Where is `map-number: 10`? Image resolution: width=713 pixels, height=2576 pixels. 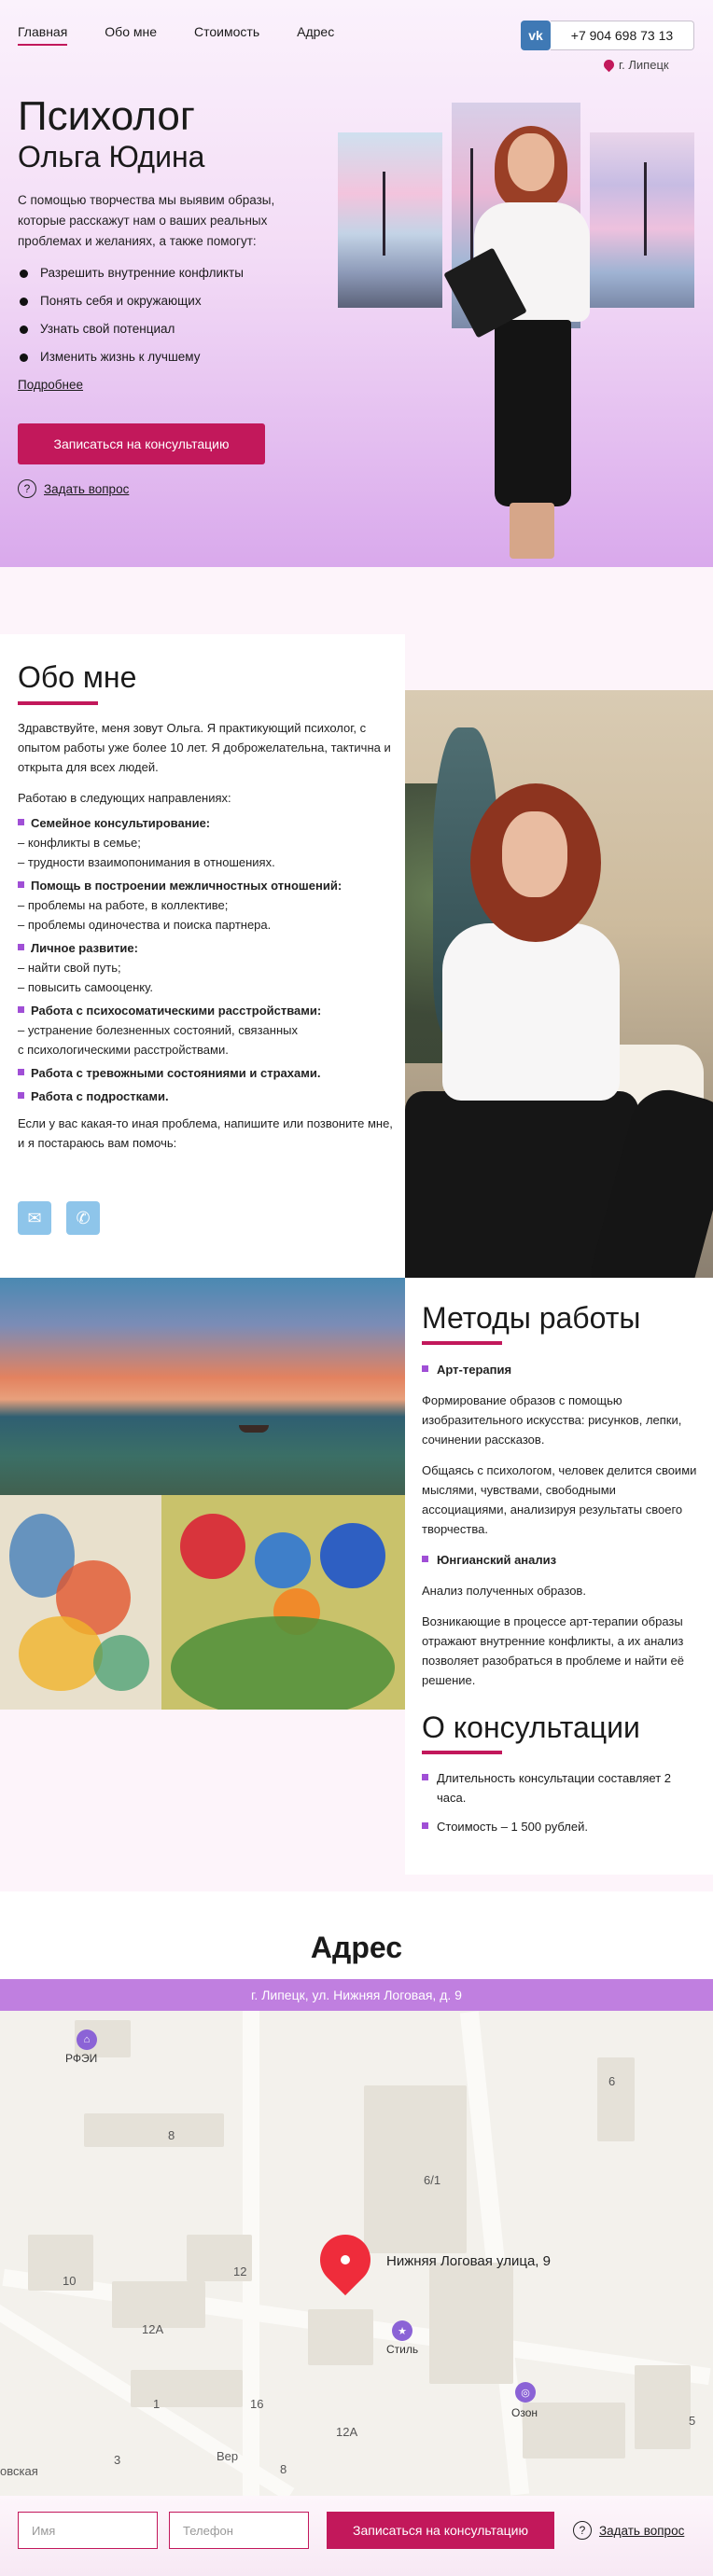 map-number: 10 is located at coordinates (70, 2281).